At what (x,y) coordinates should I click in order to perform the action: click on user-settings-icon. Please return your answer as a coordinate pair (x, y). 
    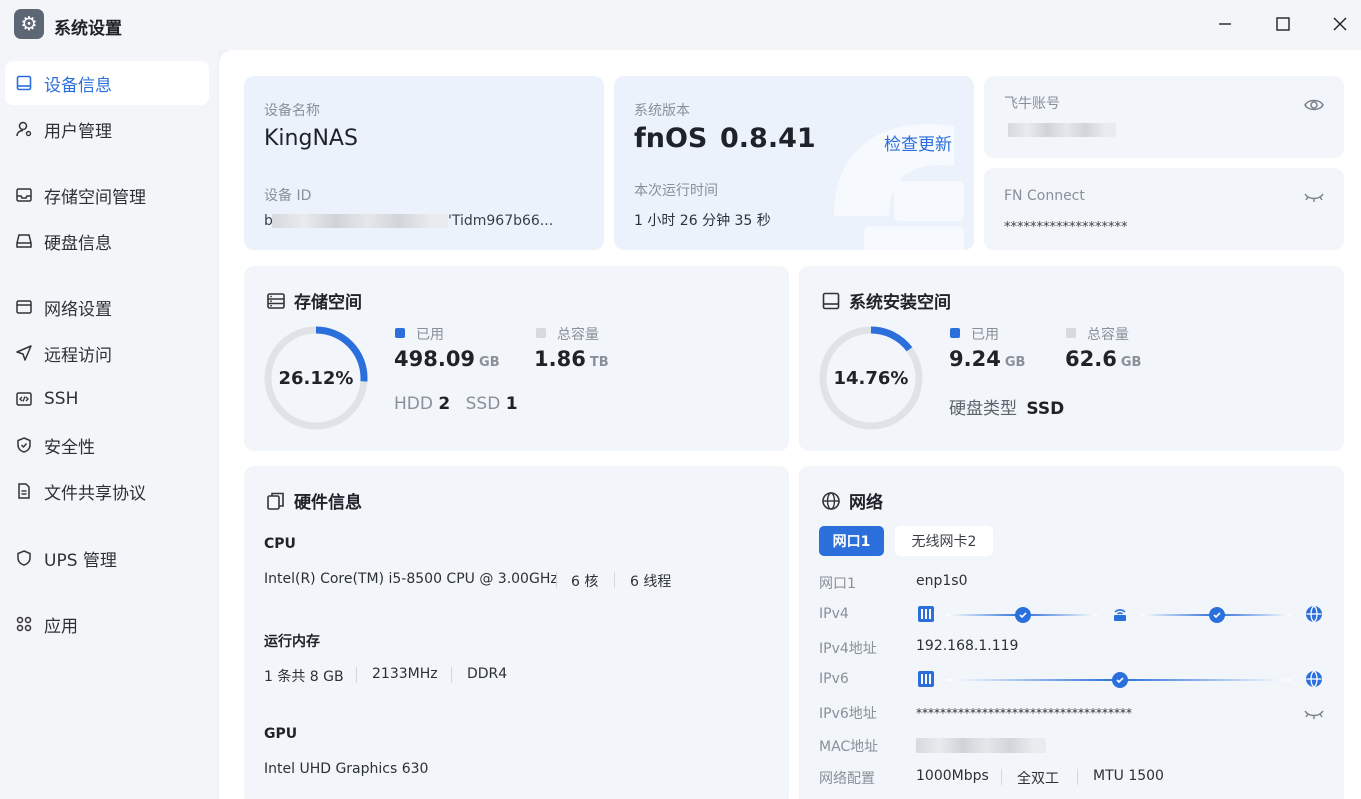
    Looking at the image, I should click on (24, 129).